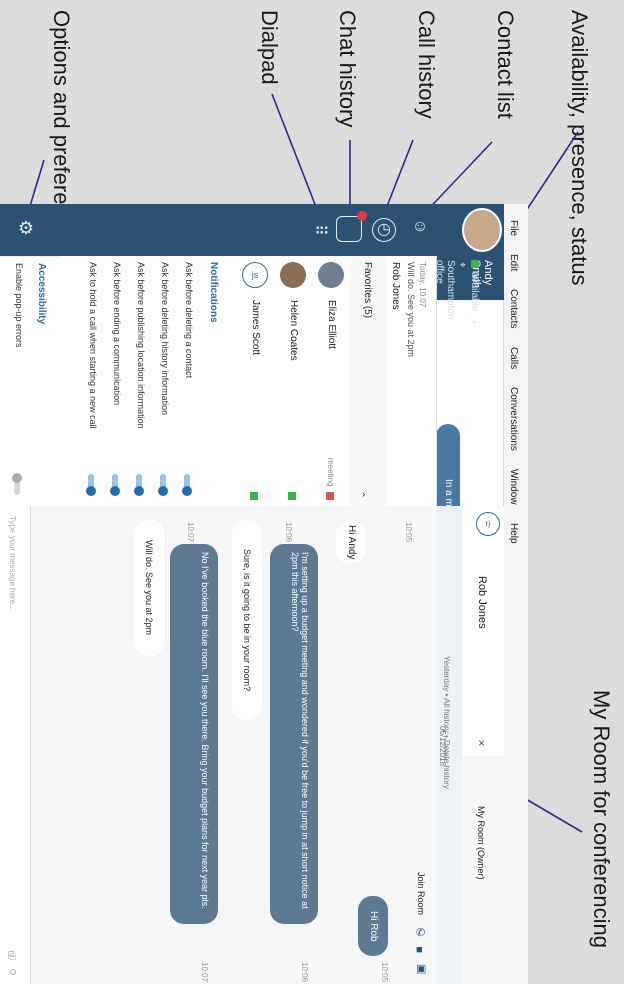  I want to click on setting-label: Enable pop-up errors, so click(19, 305).